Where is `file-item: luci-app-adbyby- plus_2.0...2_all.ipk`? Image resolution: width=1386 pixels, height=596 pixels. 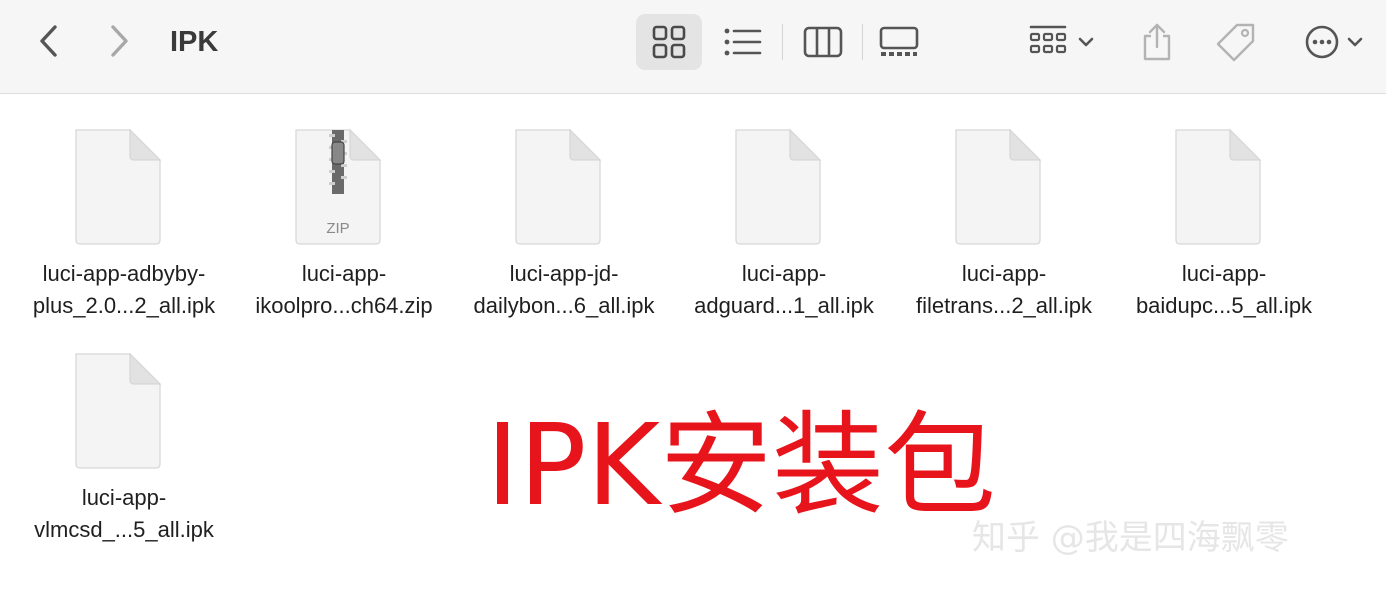 file-item: luci-app-adbyby- plus_2.0...2_all.ipk is located at coordinates (124, 231).